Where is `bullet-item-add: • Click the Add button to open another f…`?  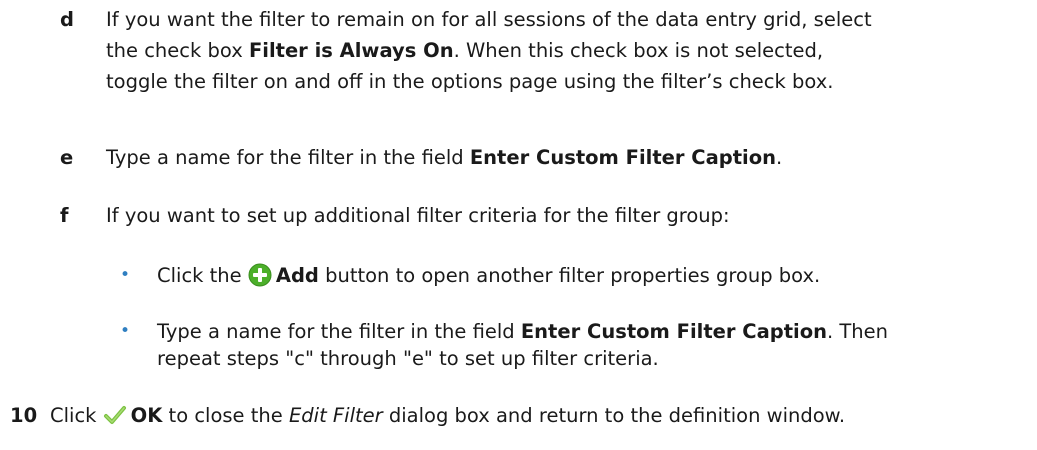 bullet-item-add: • Click the Add button to open another f… is located at coordinates (518, 276).